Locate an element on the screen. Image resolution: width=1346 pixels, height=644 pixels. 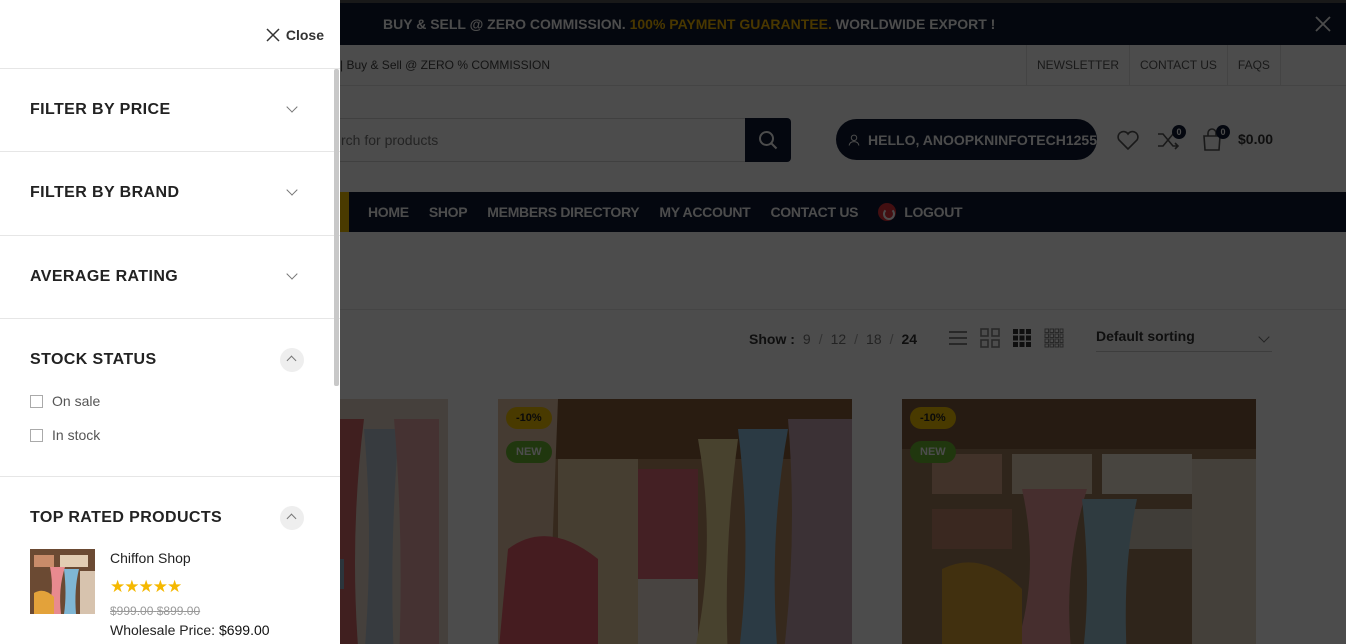
regular-price: $999.00 is located at coordinates (132, 611).